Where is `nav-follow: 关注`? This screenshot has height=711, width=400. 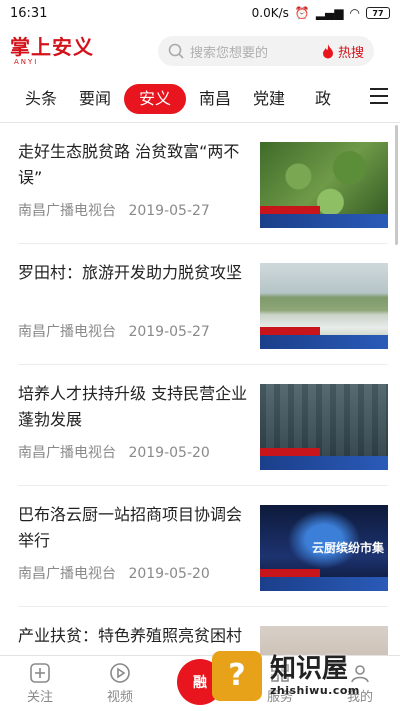
nav-follow: 关注 is located at coordinates (40, 683).